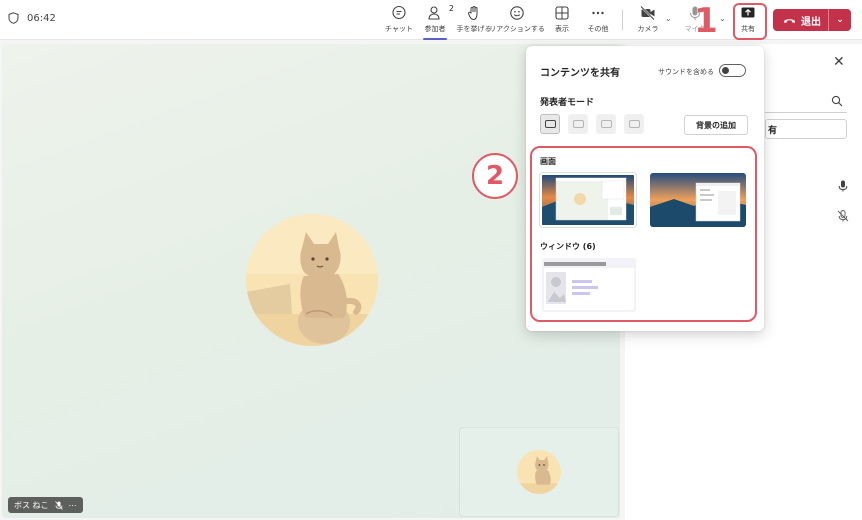  What do you see at coordinates (567, 103) in the screenshot?
I see `presenter-mode-label: 発表者モード` at bounding box center [567, 103].